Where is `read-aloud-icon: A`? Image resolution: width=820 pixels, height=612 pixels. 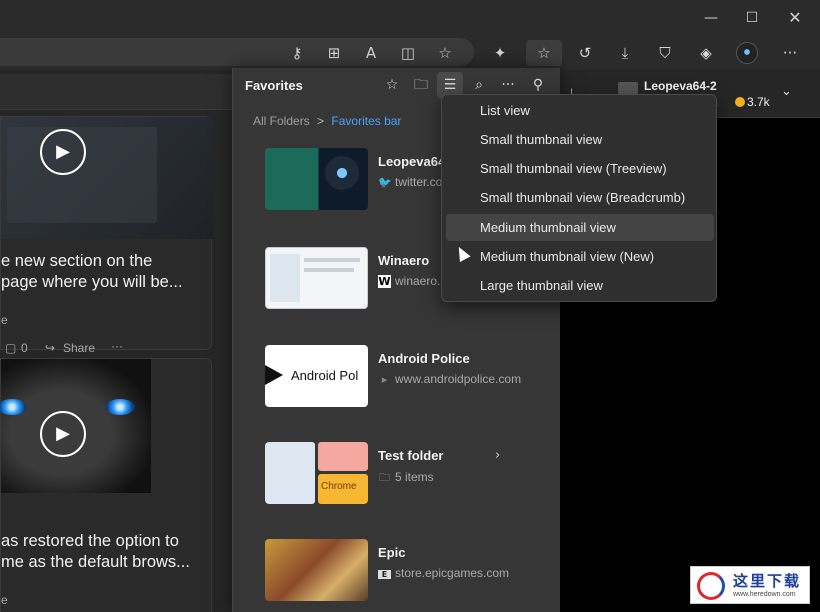
read-aloud-icon: A is located at coordinates (371, 53).